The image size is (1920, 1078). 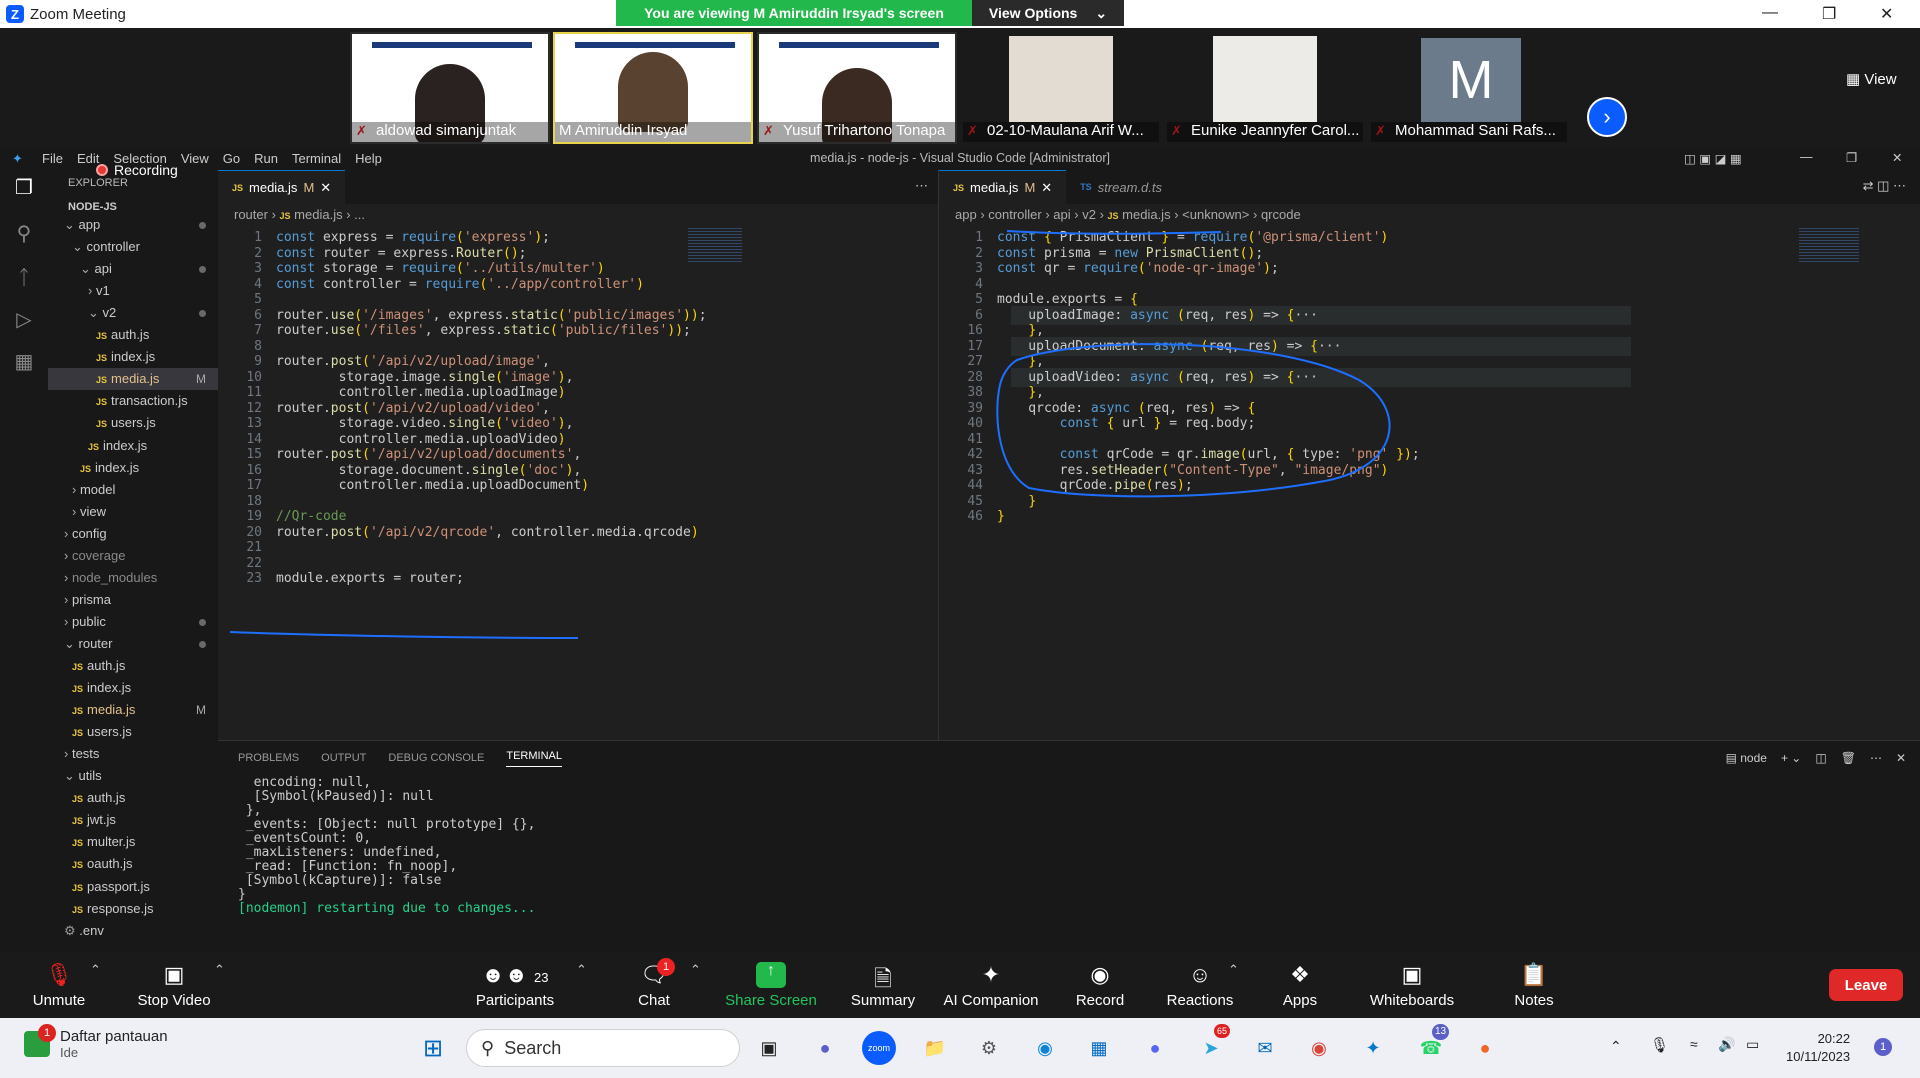 What do you see at coordinates (515, 985) in the screenshot?
I see `participants-button: ☻☻ 23 Participants` at bounding box center [515, 985].